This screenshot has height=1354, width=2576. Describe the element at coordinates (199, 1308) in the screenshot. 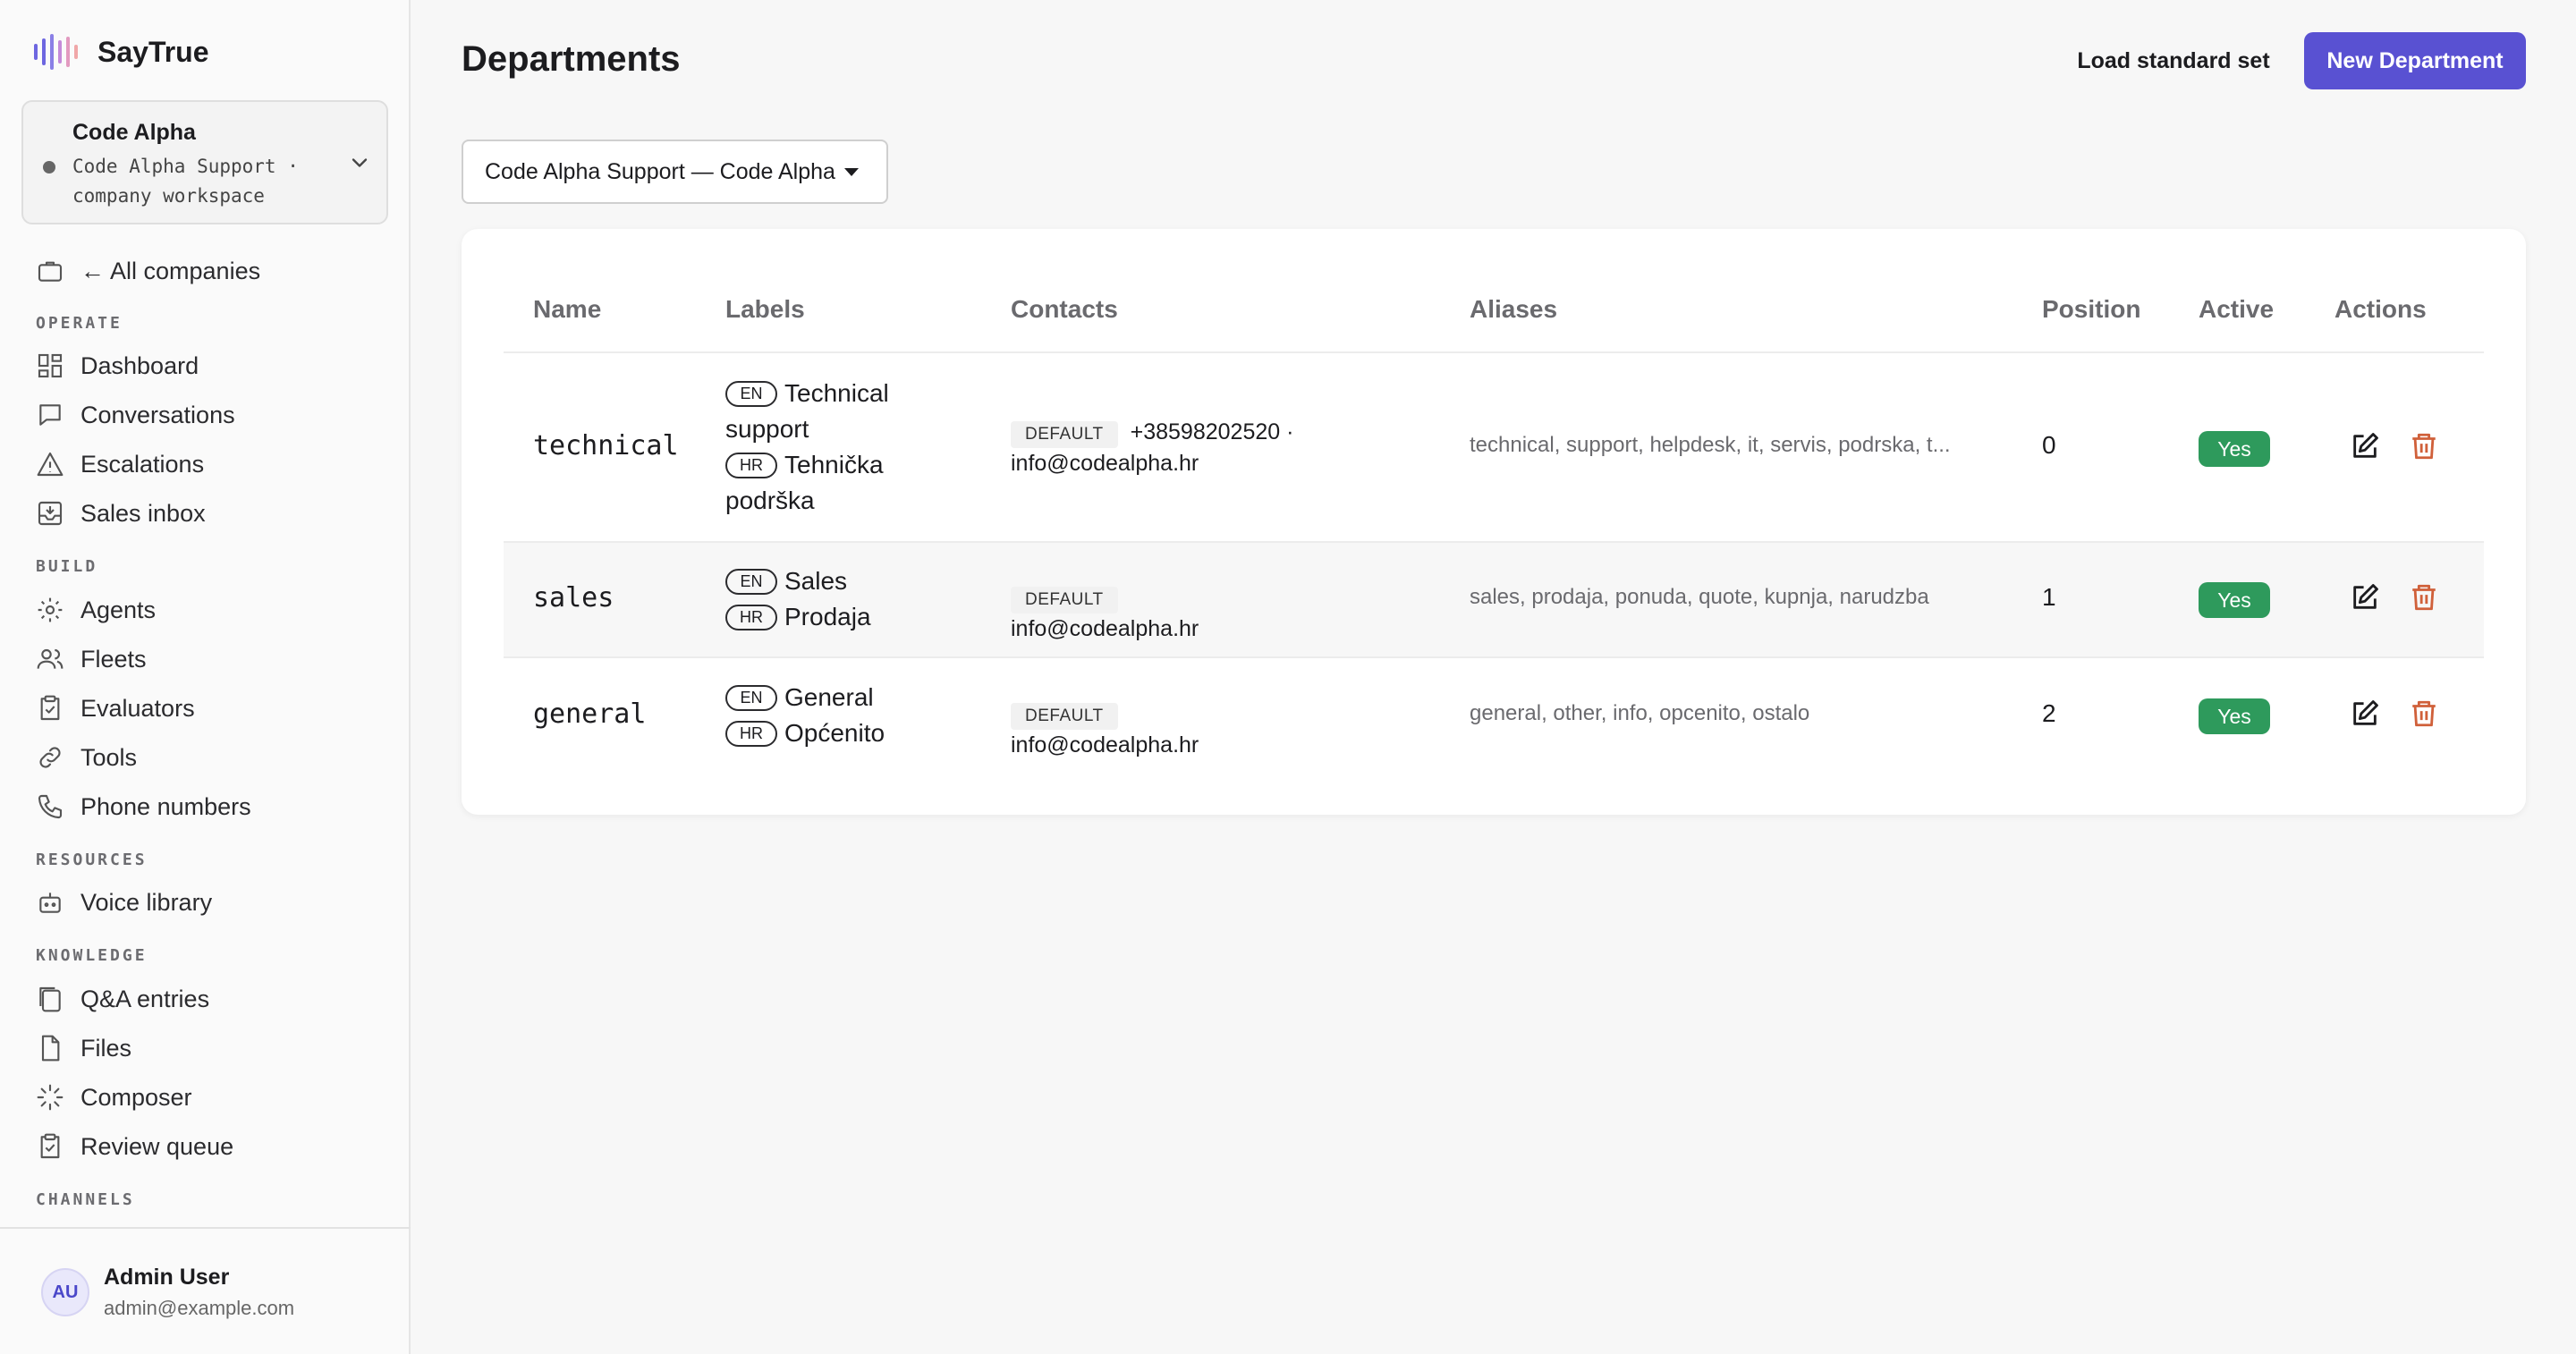

I see `user-email: admin@example.com` at that location.